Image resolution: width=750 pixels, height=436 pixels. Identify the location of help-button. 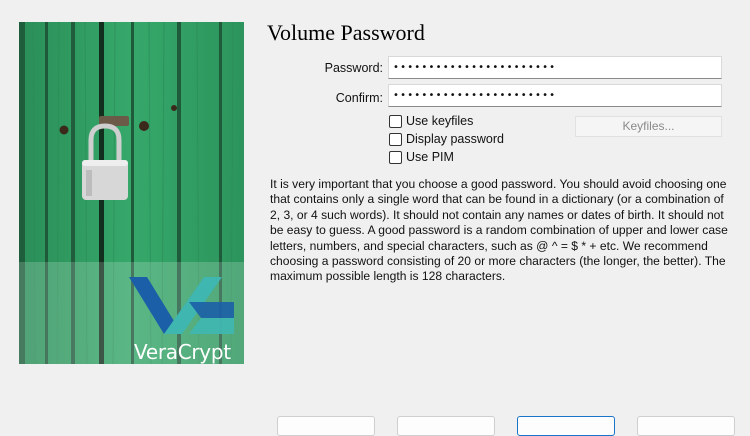
(326, 426).